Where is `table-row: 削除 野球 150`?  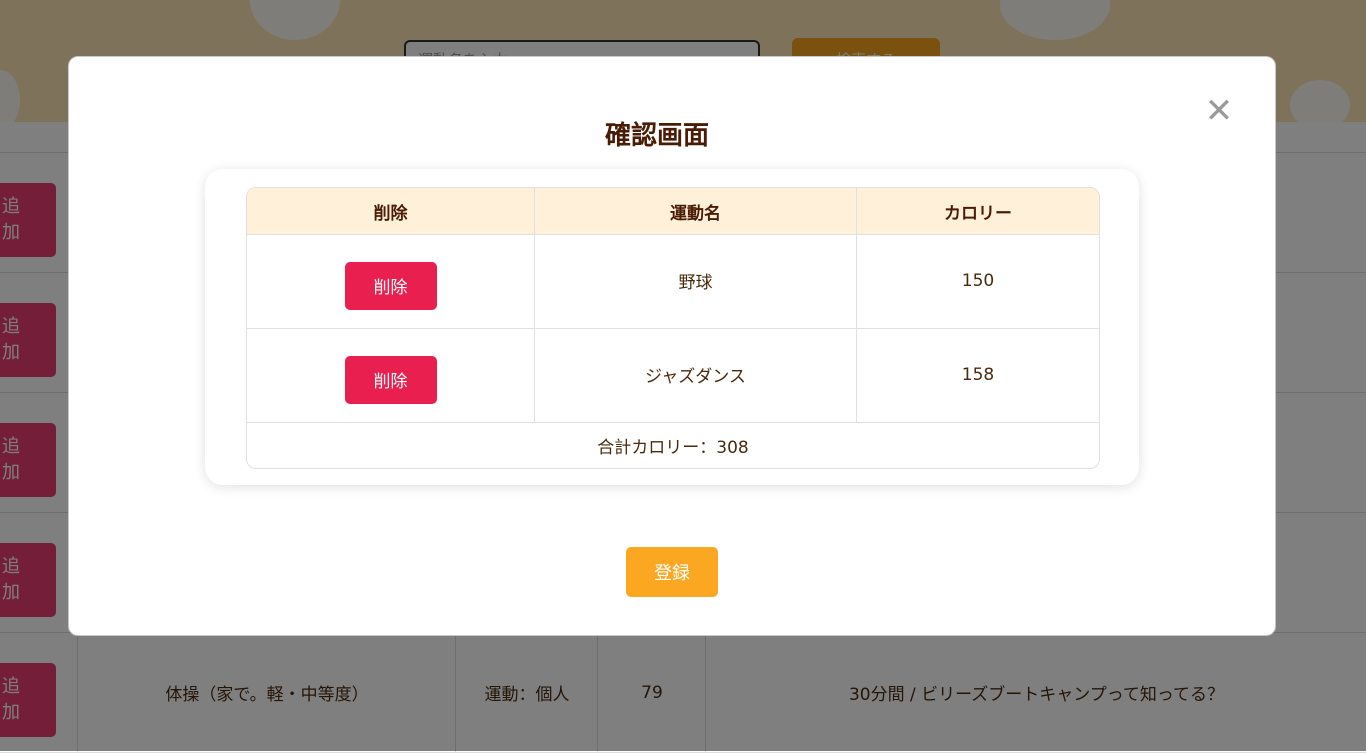
table-row: 削除 野球 150 is located at coordinates (673, 282).